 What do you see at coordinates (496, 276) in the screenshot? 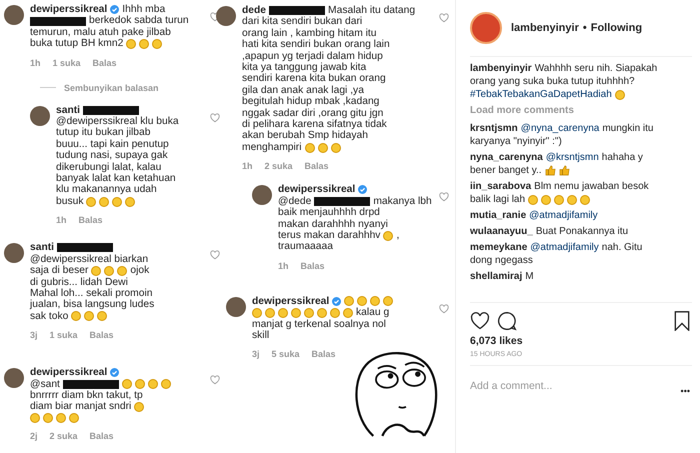
I see `username: shellamiraj` at bounding box center [496, 276].